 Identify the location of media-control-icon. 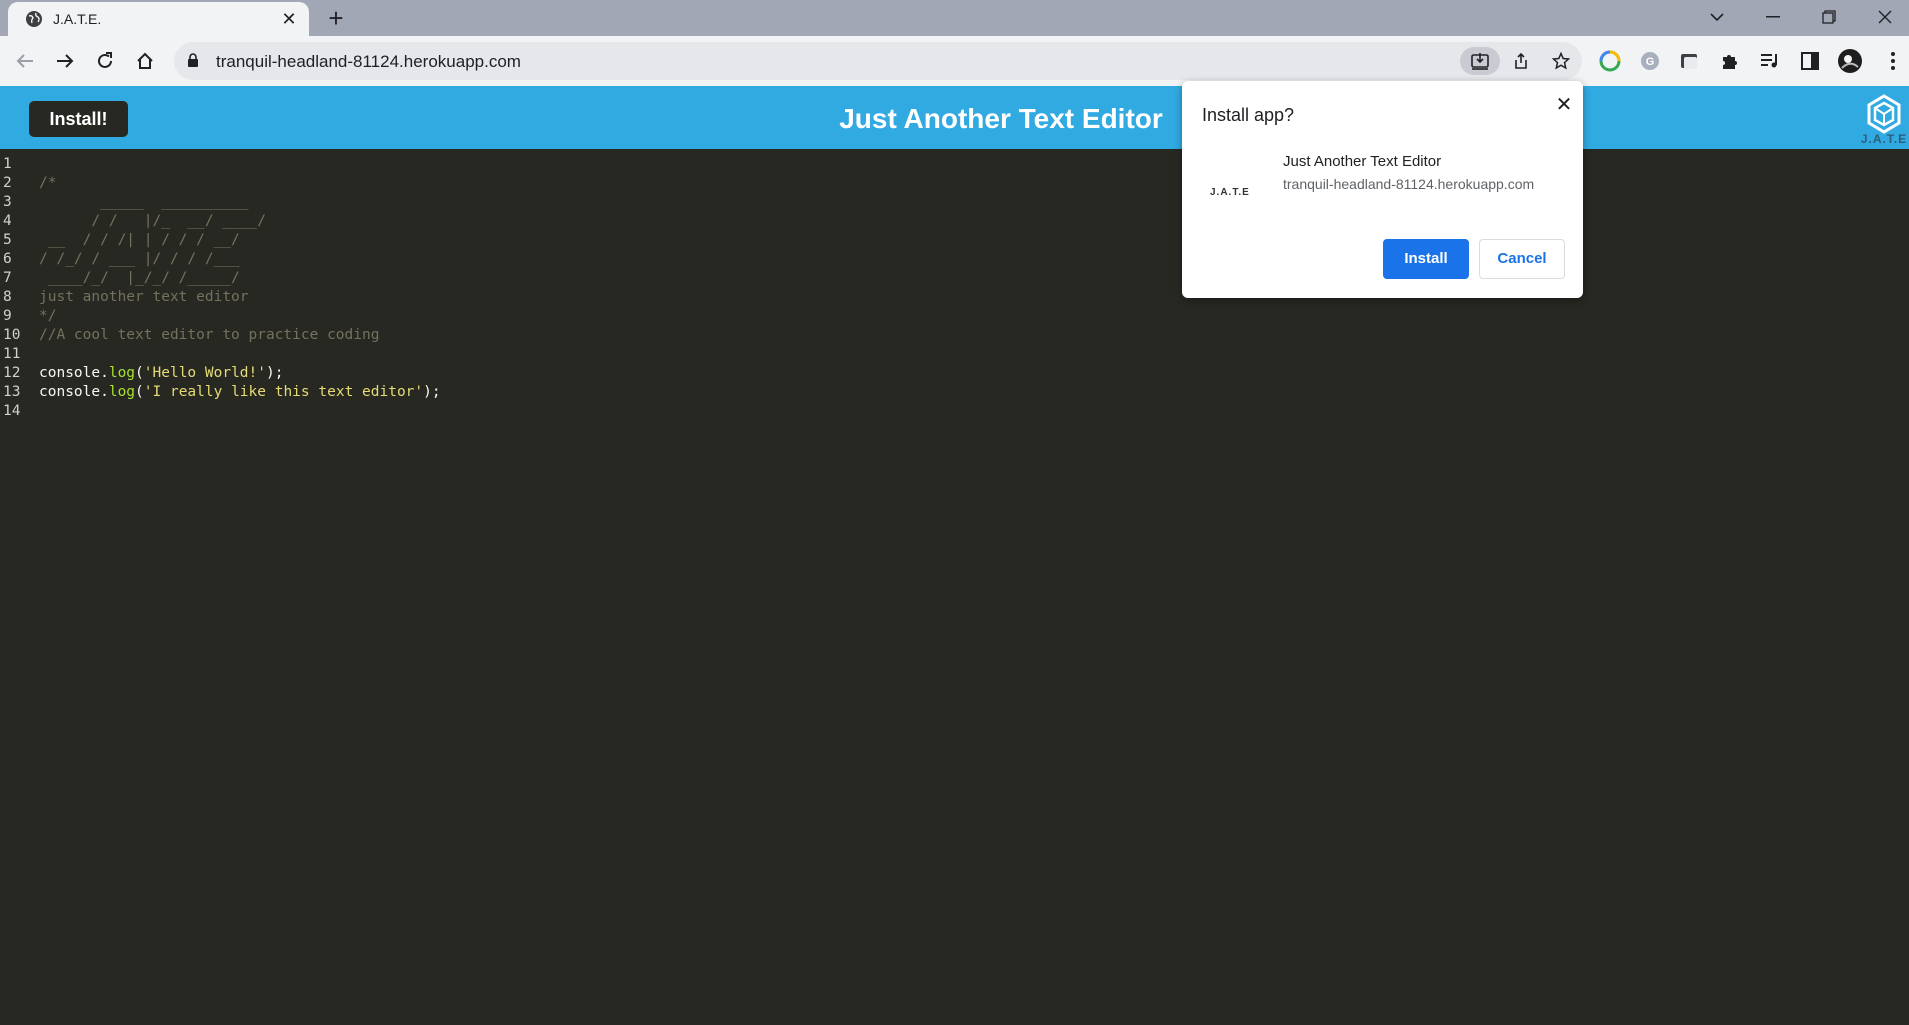
(1770, 61).